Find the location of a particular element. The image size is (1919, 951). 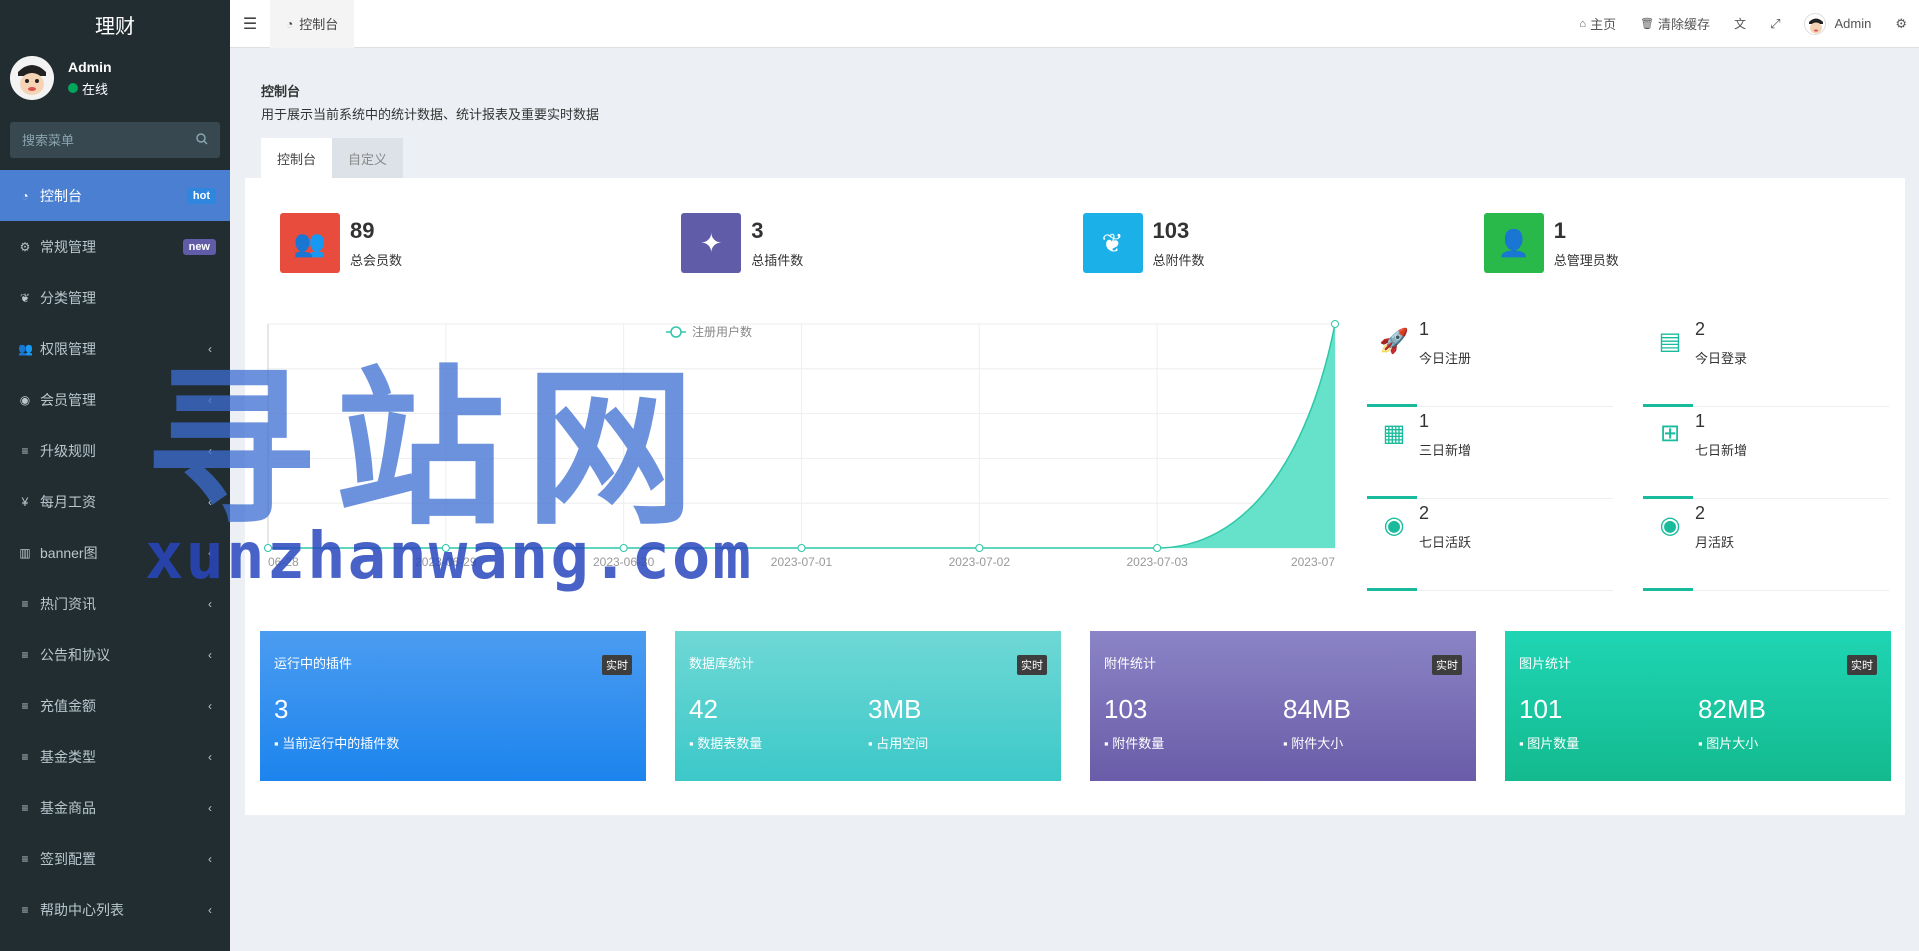

user-status: 在线 is located at coordinates (90, 88).